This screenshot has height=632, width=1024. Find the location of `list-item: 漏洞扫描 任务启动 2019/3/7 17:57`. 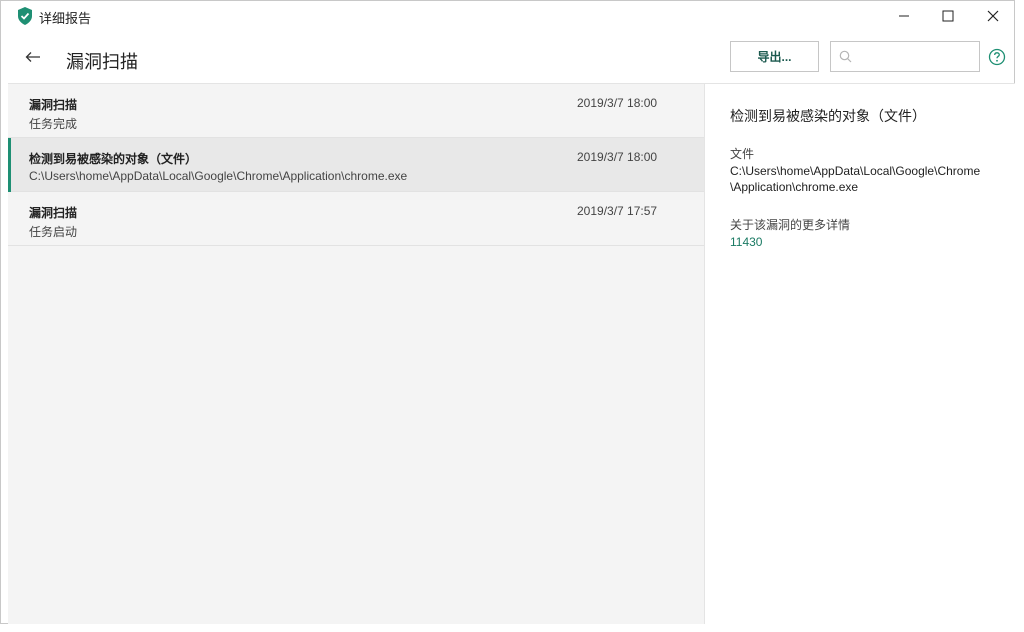

list-item: 漏洞扫描 任务启动 2019/3/7 17:57 is located at coordinates (356, 219).